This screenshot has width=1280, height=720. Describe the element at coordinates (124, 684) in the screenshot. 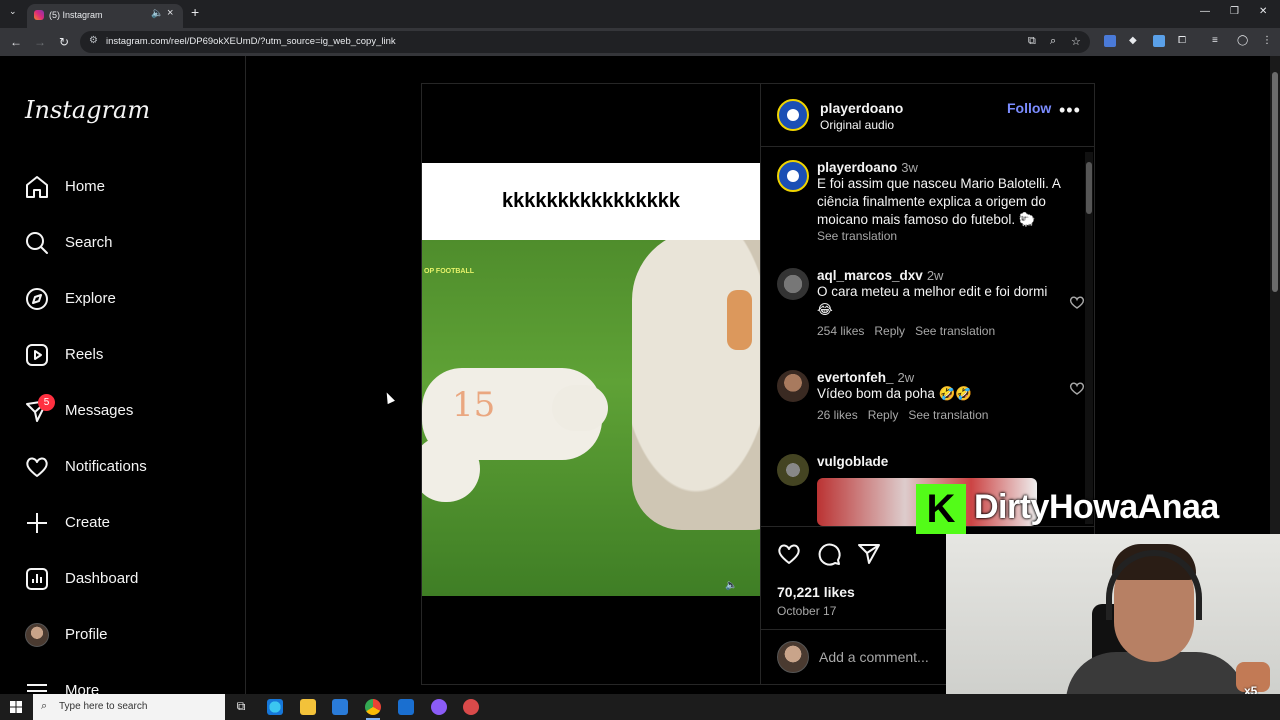

I see `sidebar-item-more: More` at that location.